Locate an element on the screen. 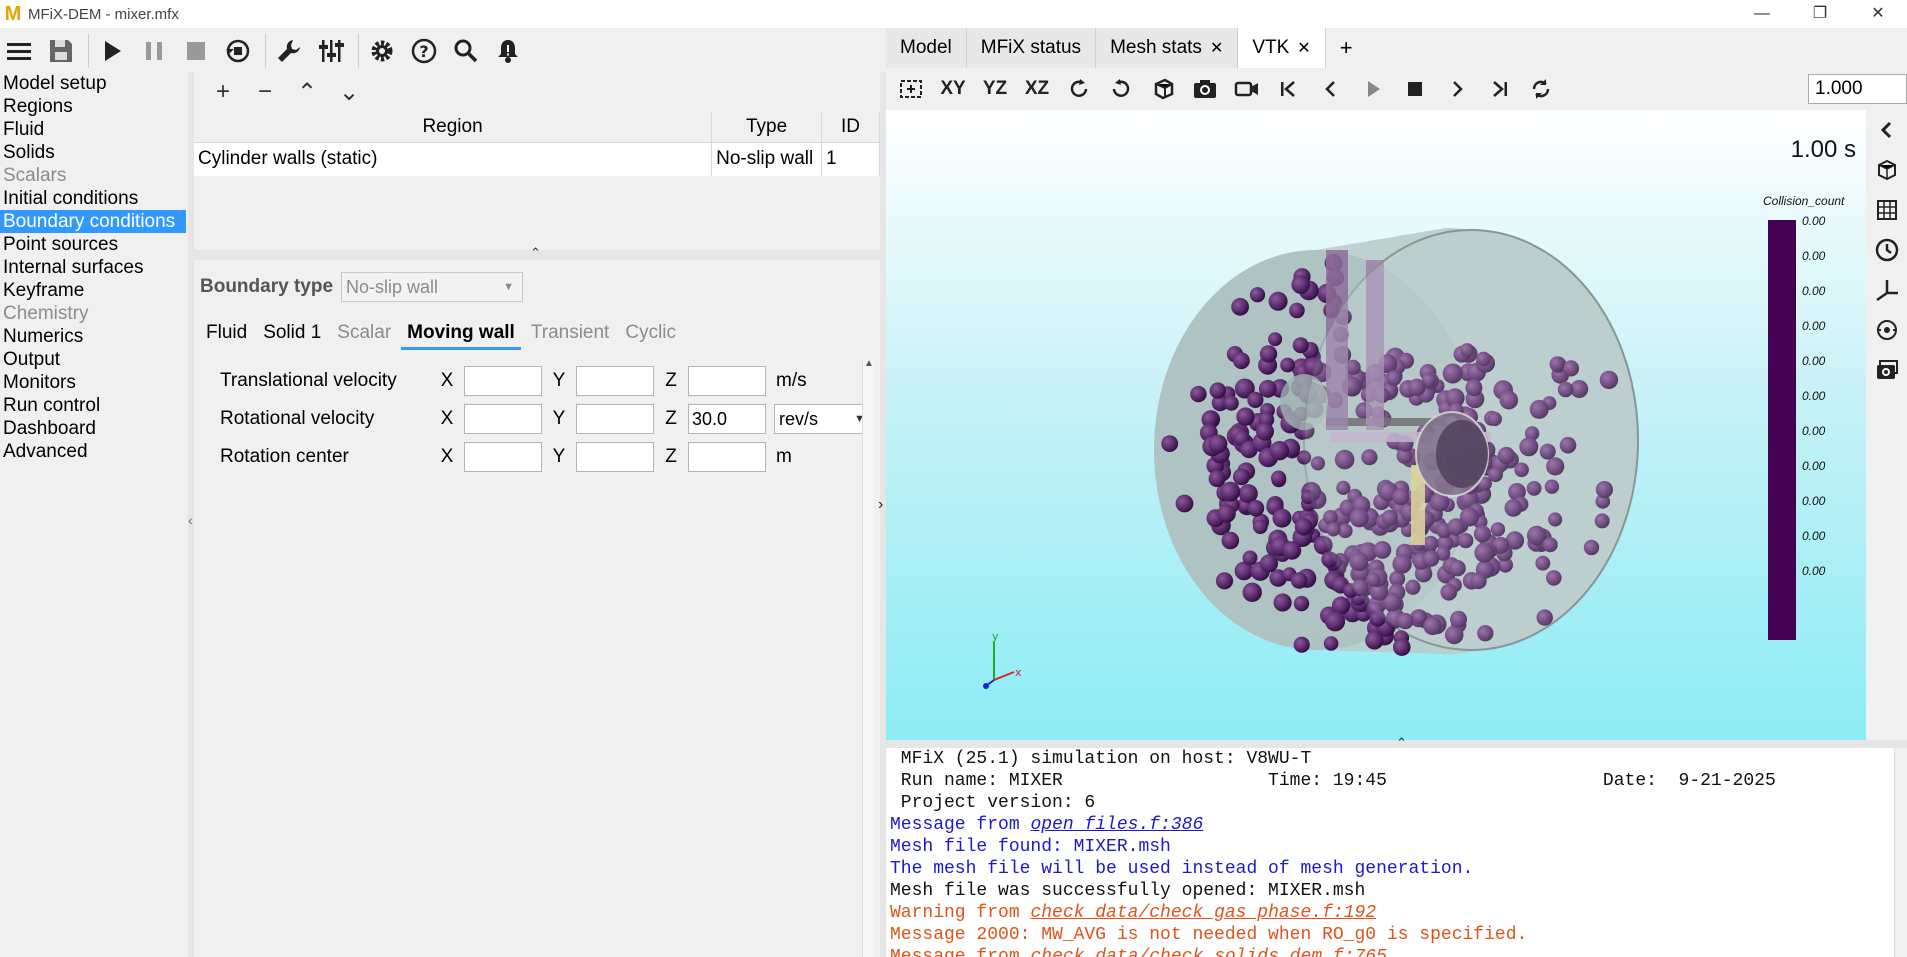 This screenshot has width=1907, height=957. nav-item-monitors: Monitors is located at coordinates (94, 382).